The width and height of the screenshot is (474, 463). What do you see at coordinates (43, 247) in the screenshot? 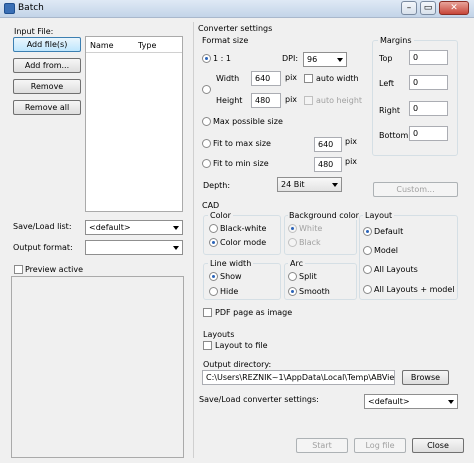
I see `output-format-label: Output format:` at bounding box center [43, 247].